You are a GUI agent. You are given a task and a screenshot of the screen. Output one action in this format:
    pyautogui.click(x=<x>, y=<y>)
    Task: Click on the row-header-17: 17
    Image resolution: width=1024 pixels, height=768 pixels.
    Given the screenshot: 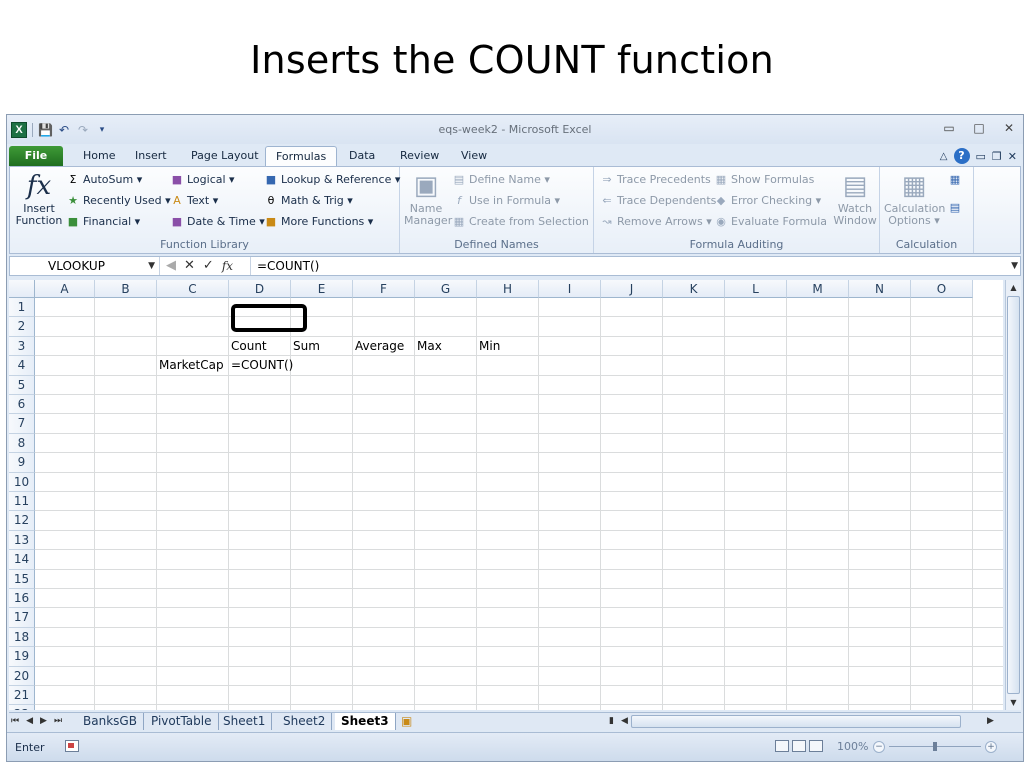 What is the action you would take?
    pyautogui.click(x=22, y=618)
    